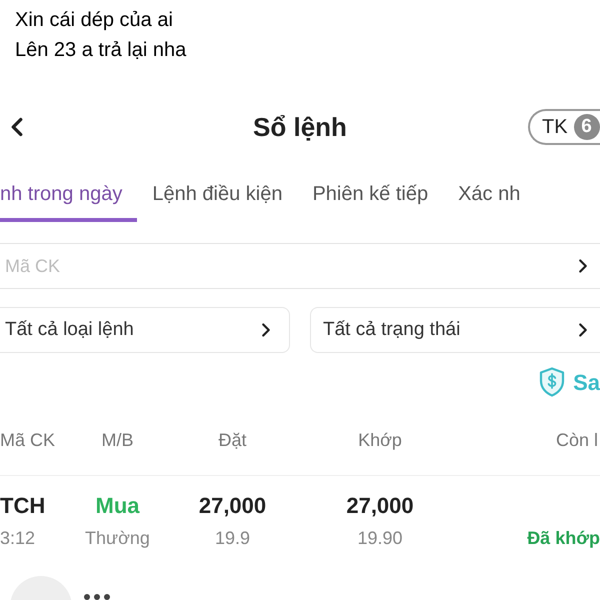 The height and width of the screenshot is (600, 600). What do you see at coordinates (555, 127) in the screenshot?
I see `account-label: TK` at bounding box center [555, 127].